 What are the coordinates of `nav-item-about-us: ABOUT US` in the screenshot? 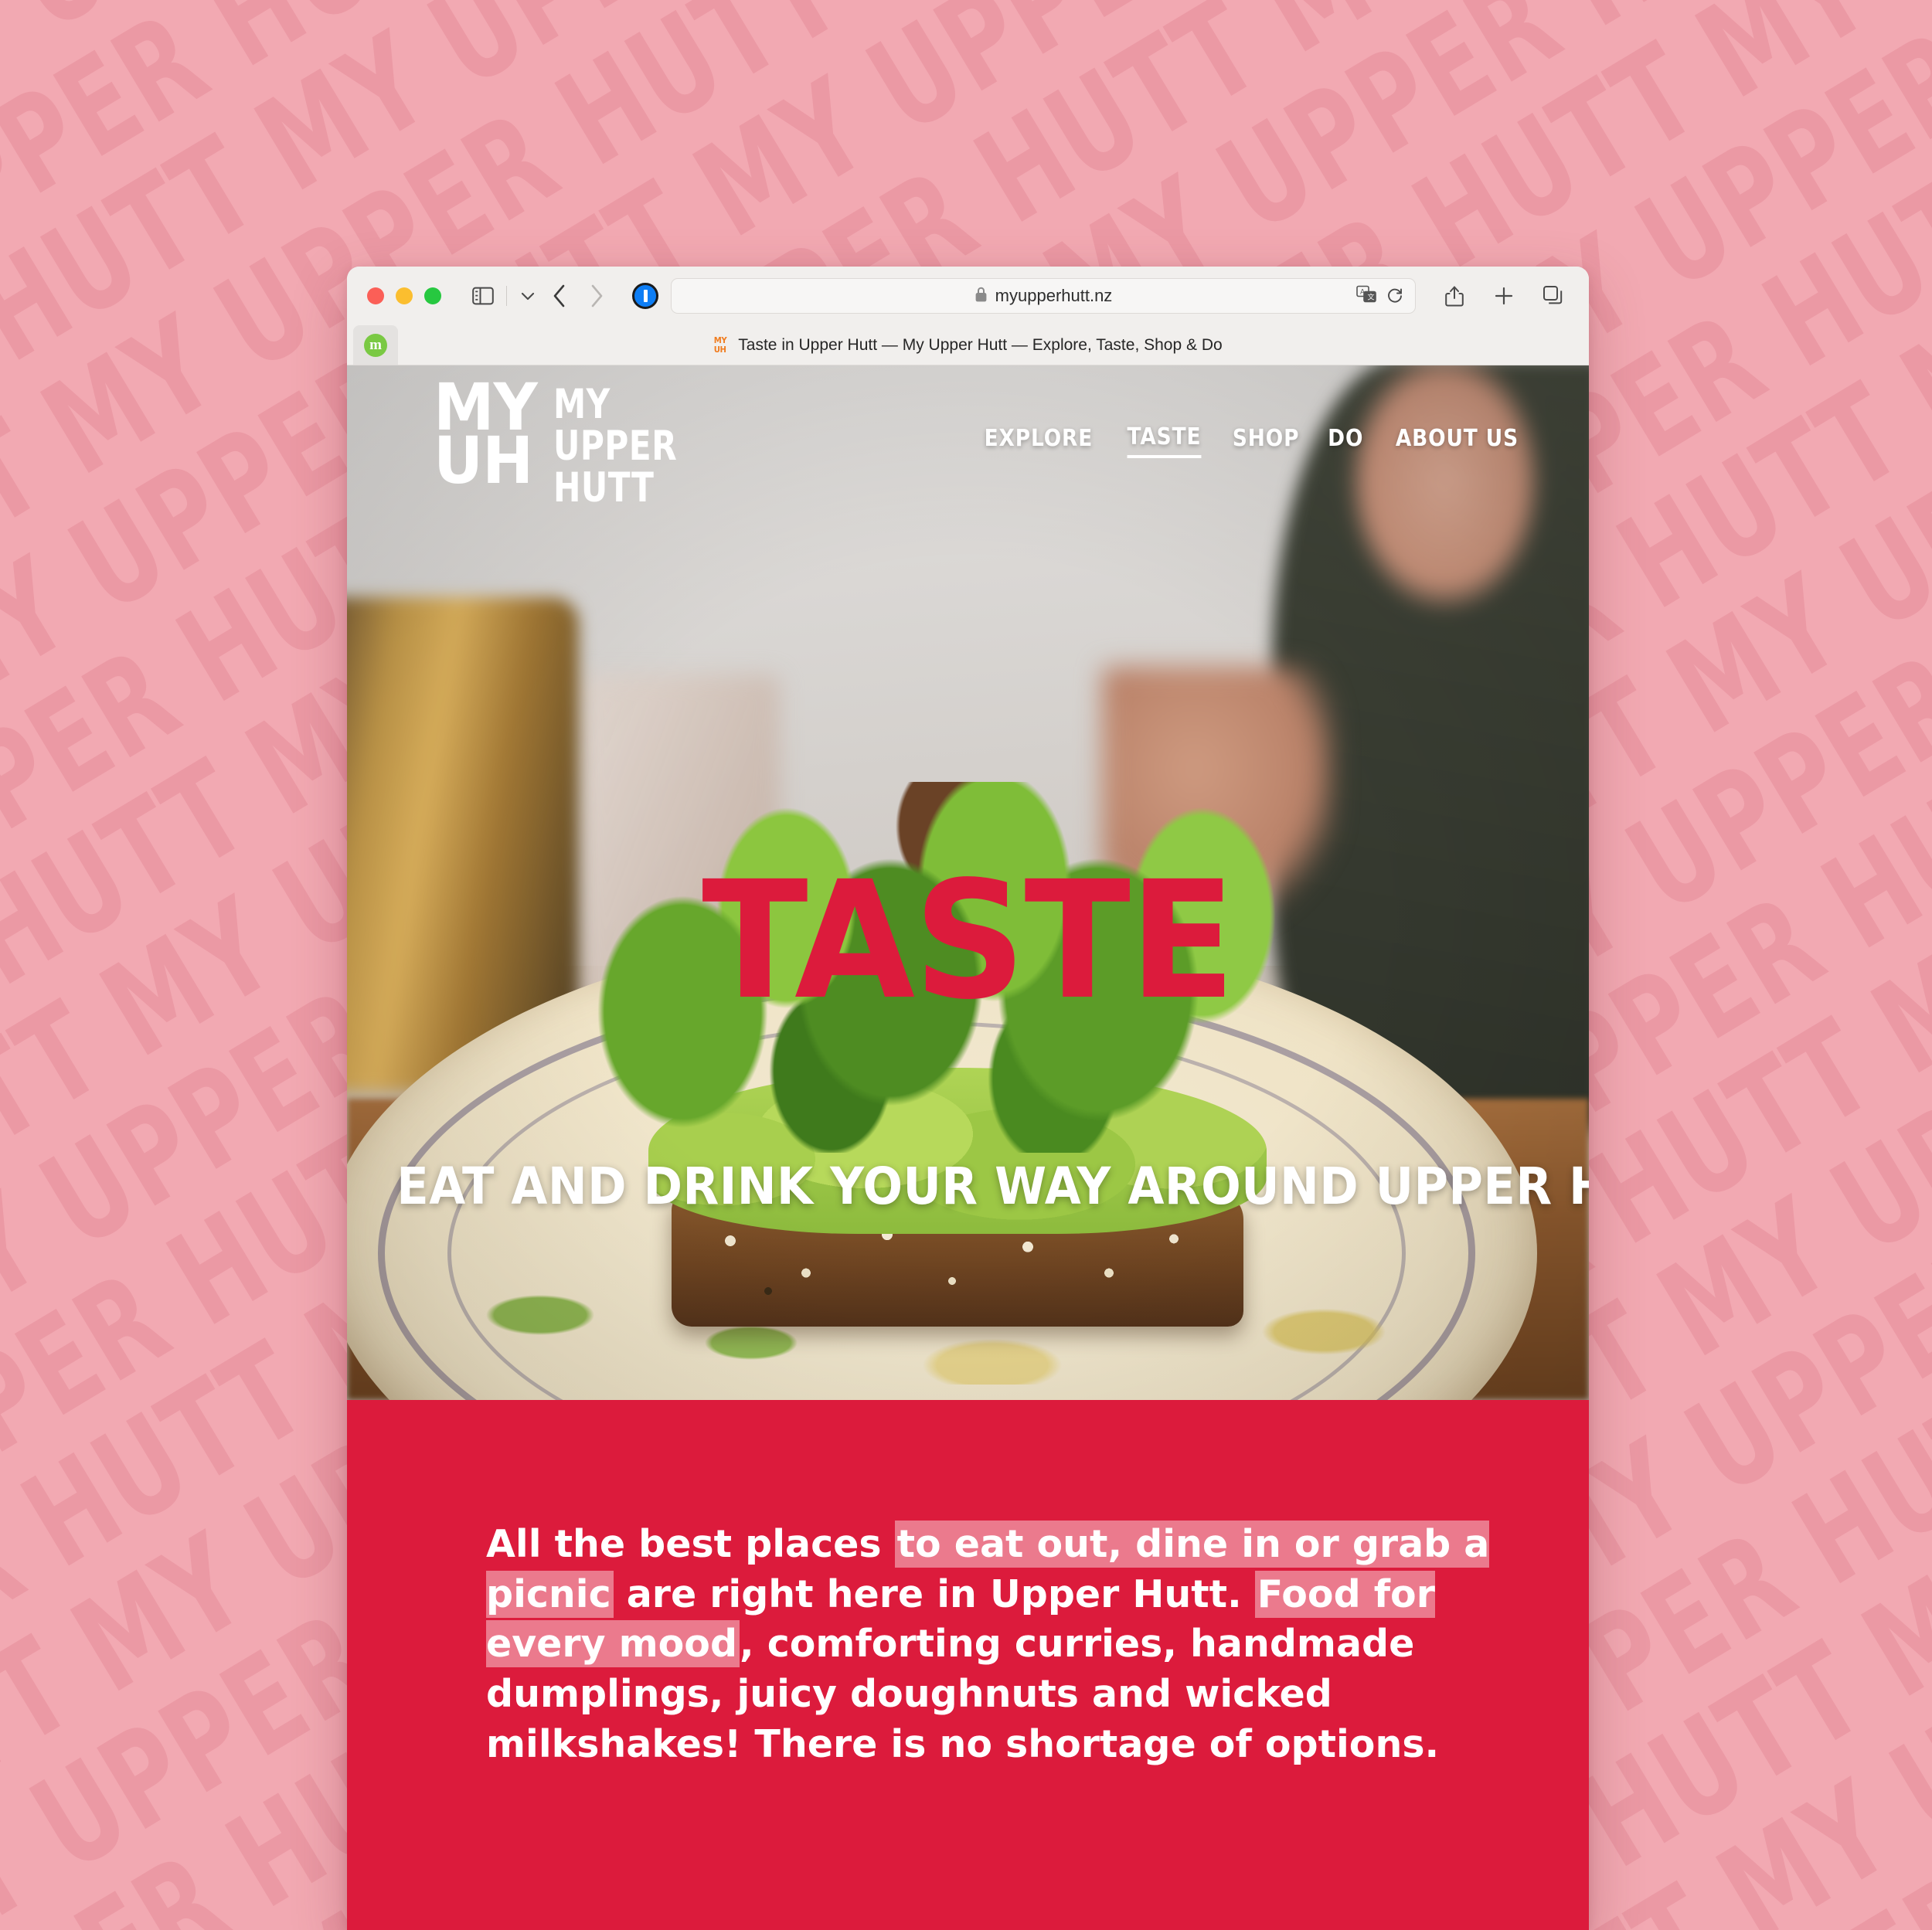 It's located at (1458, 441).